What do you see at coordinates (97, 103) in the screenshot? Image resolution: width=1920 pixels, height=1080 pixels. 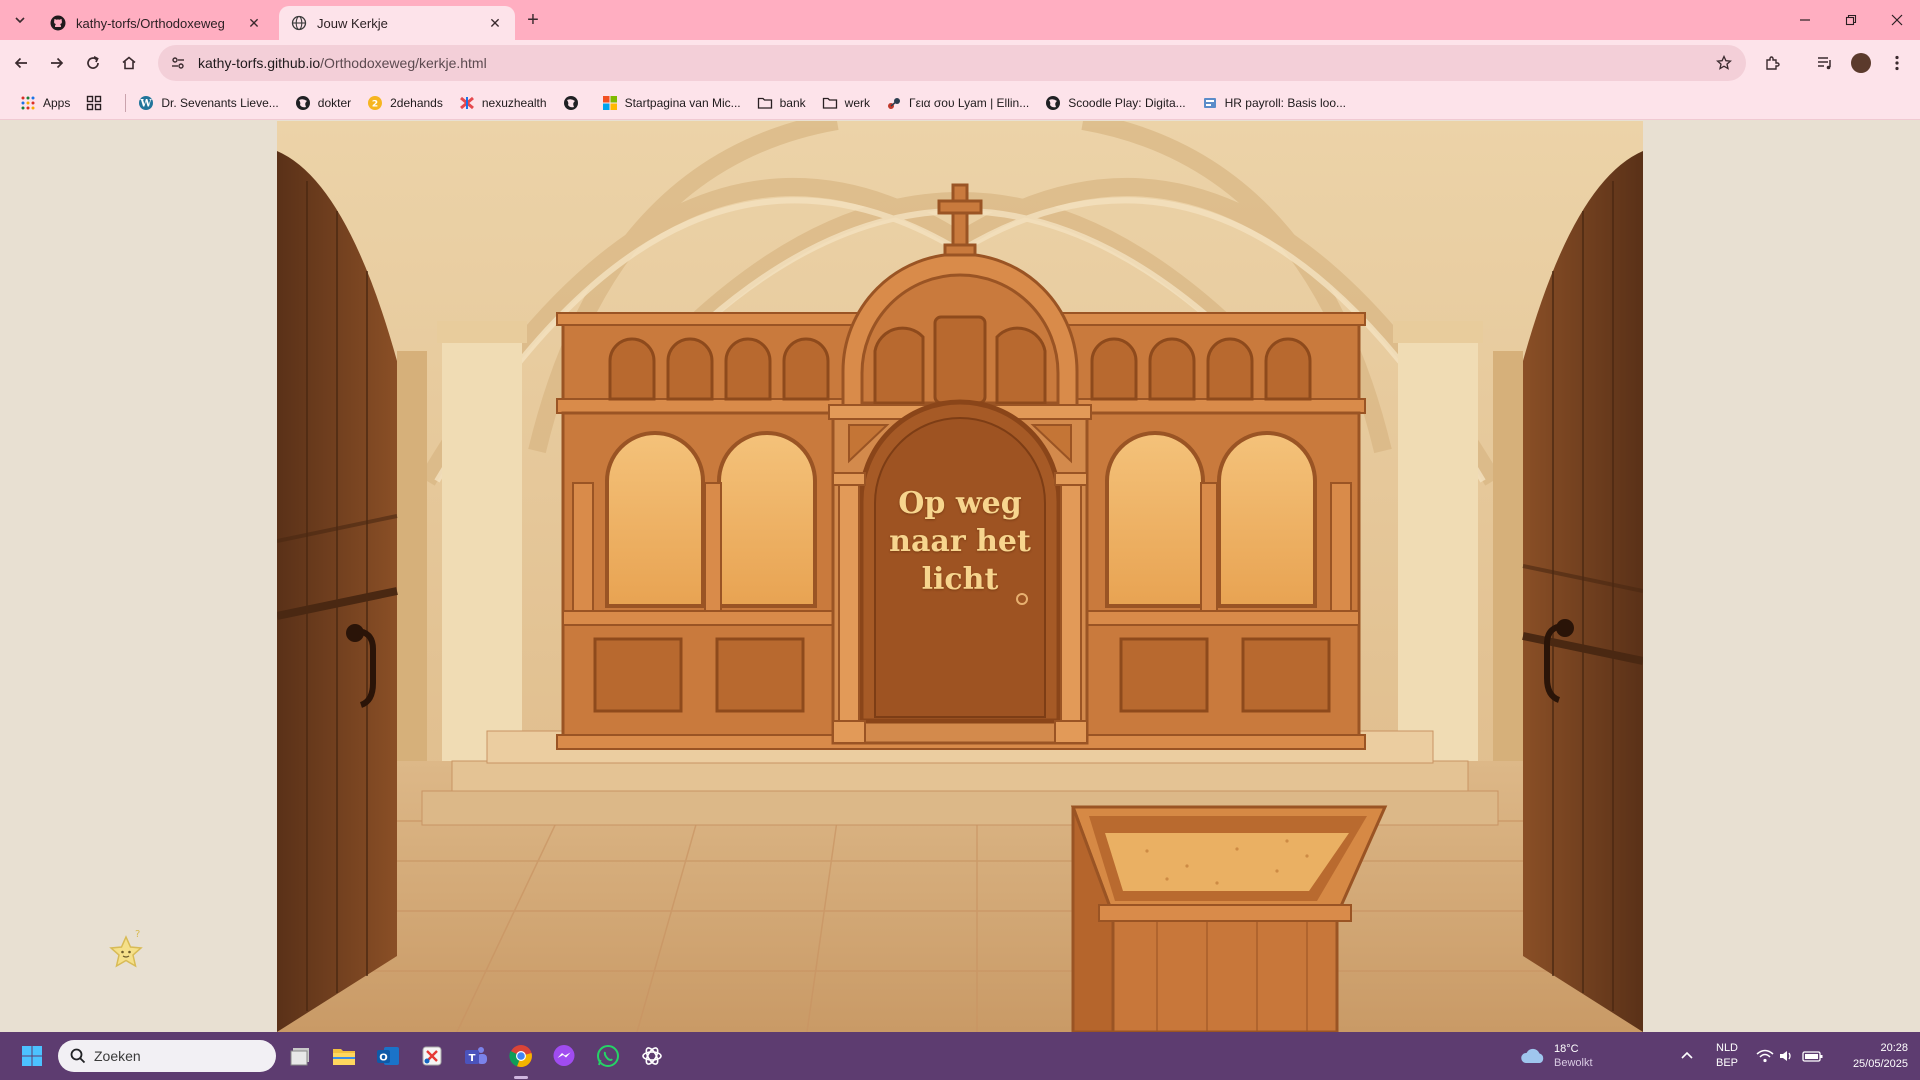 I see `bookmark-tab-groups` at bounding box center [97, 103].